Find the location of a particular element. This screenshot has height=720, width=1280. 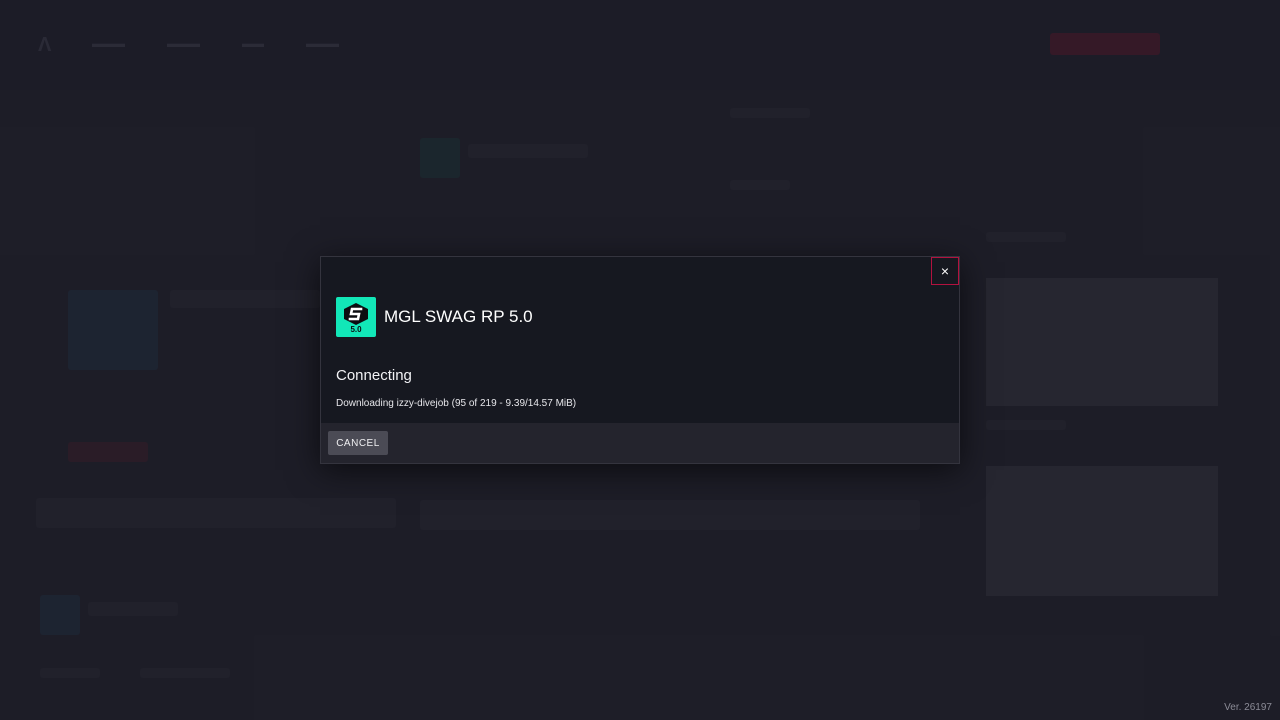

server-logo-glyph: 5.0 is located at coordinates (356, 318).